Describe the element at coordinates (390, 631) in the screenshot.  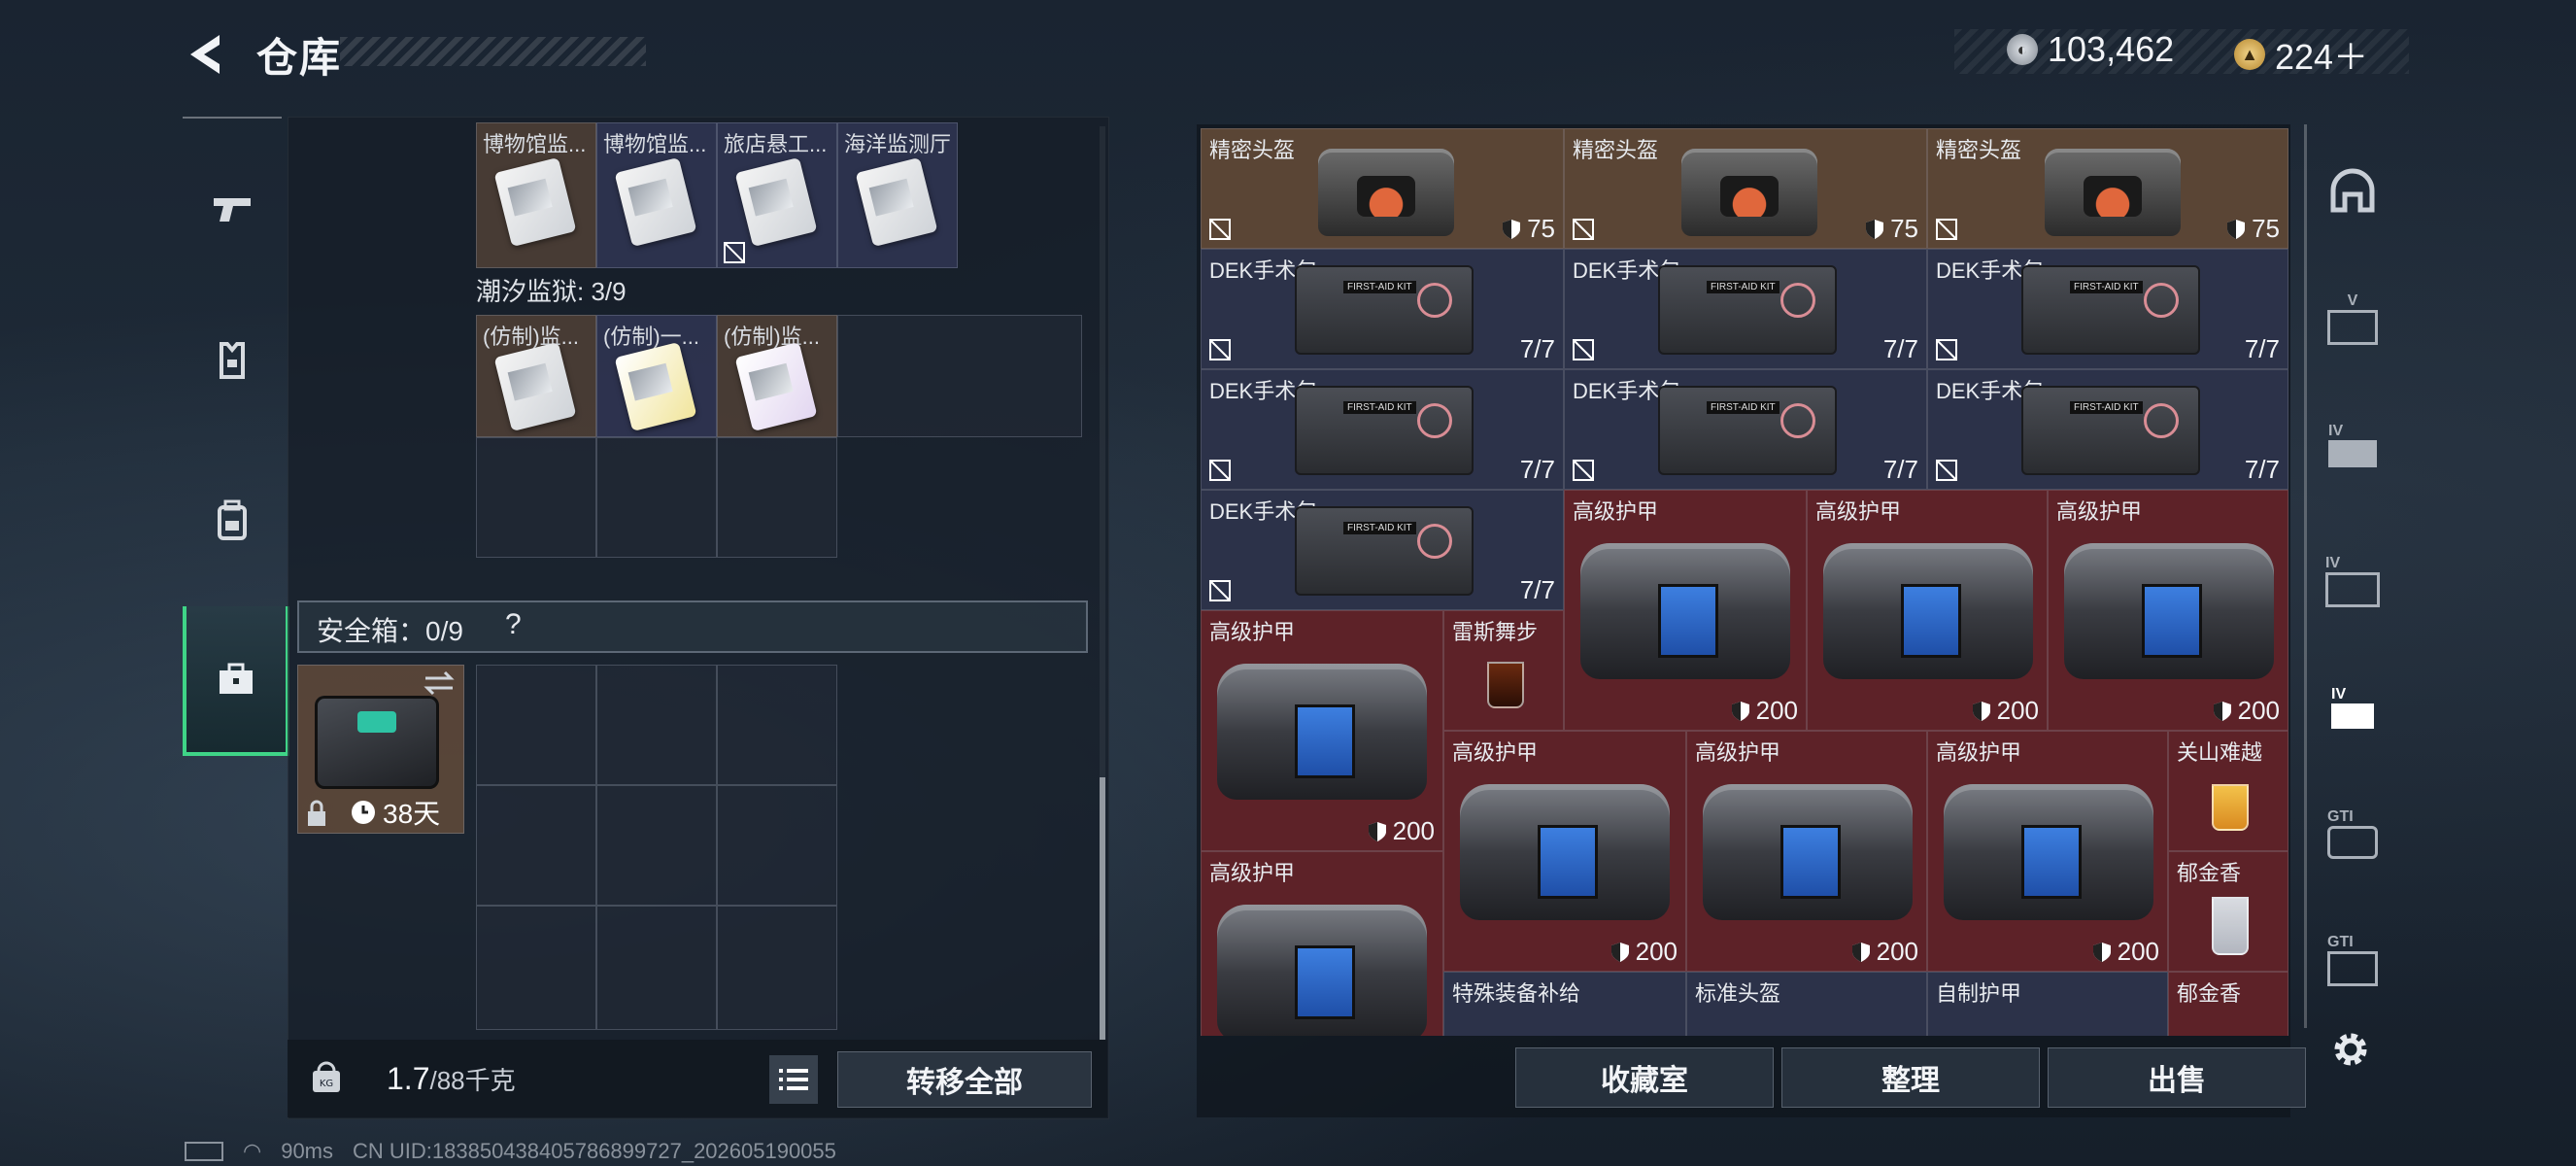
I see `safebox-label: 安全箱：0/9` at that location.